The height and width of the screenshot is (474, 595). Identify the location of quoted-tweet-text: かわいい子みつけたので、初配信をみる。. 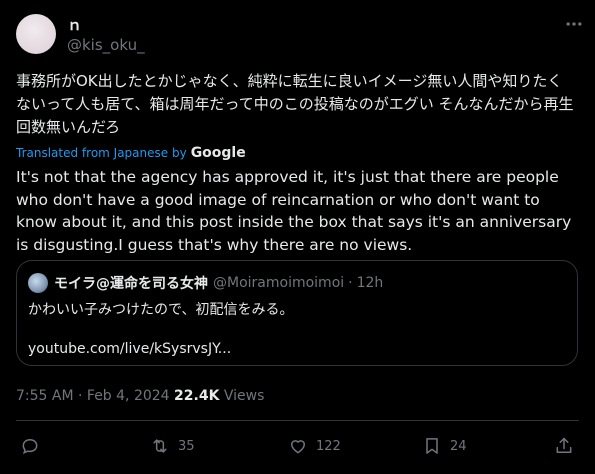
(161, 310).